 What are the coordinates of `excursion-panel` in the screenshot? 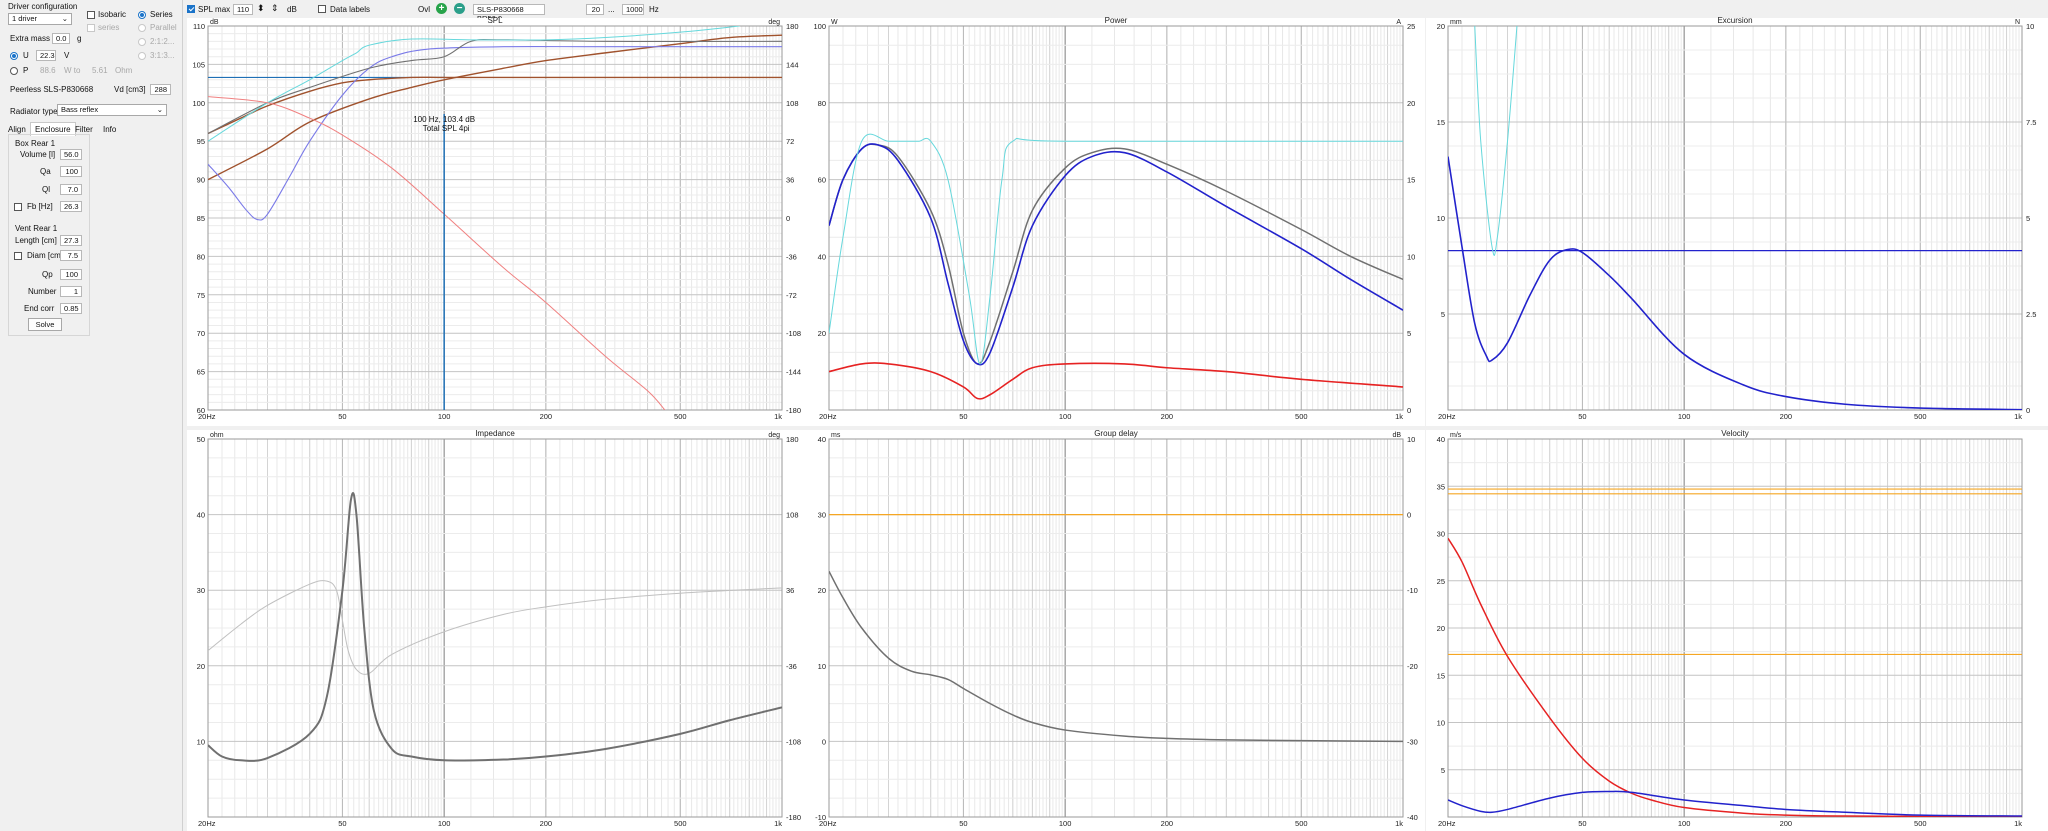 It's located at (1737, 222).